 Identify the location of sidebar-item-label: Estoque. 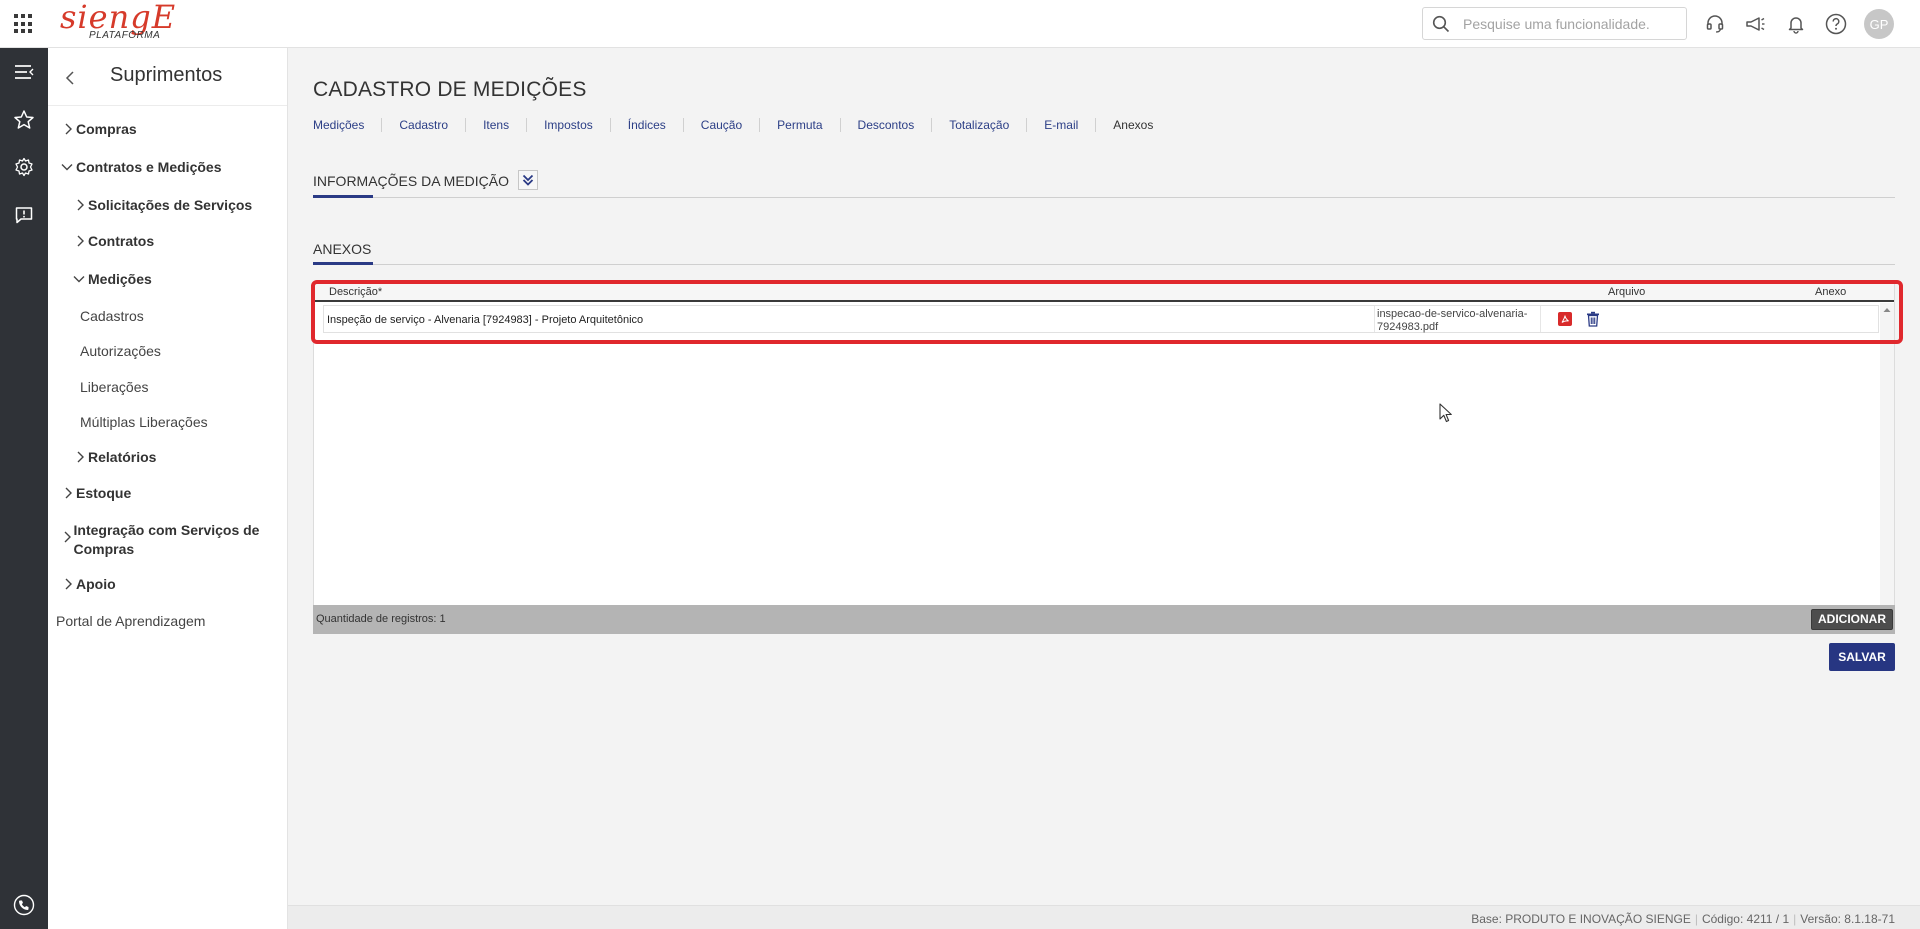
(104, 493).